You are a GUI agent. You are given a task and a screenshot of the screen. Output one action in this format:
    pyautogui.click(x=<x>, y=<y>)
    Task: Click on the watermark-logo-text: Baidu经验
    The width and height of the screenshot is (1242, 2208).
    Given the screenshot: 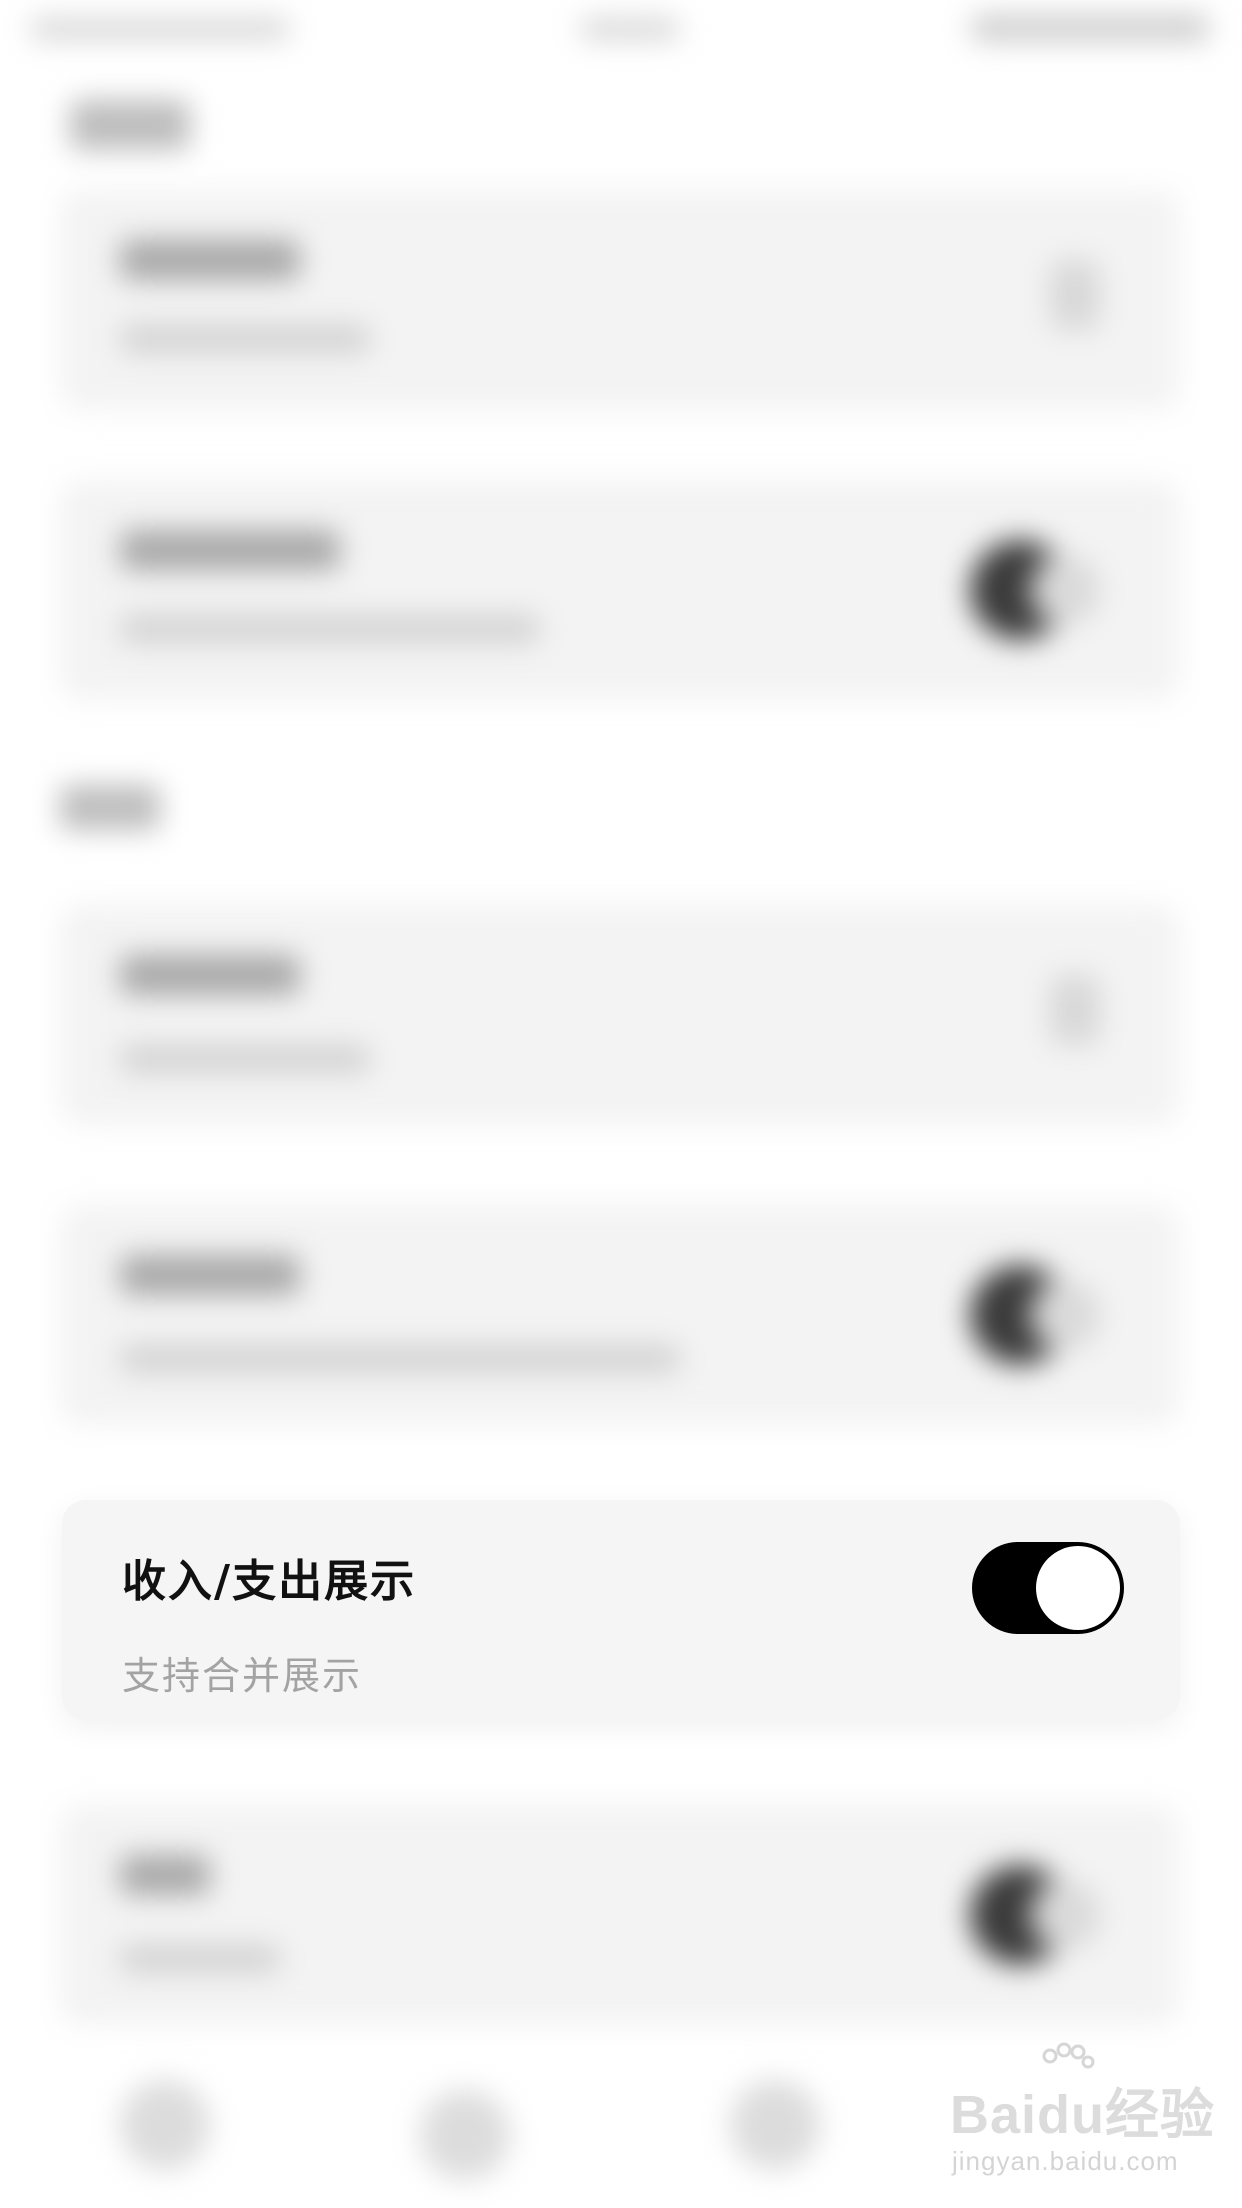 What is the action you would take?
    pyautogui.click(x=1083, y=2115)
    